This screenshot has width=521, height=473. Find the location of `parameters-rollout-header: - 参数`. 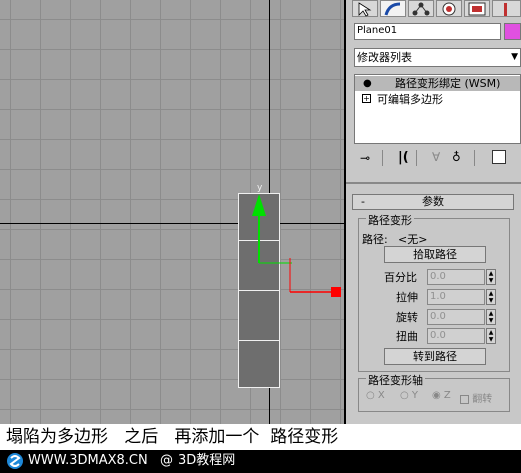

parameters-rollout-header: - 参数 is located at coordinates (433, 202).